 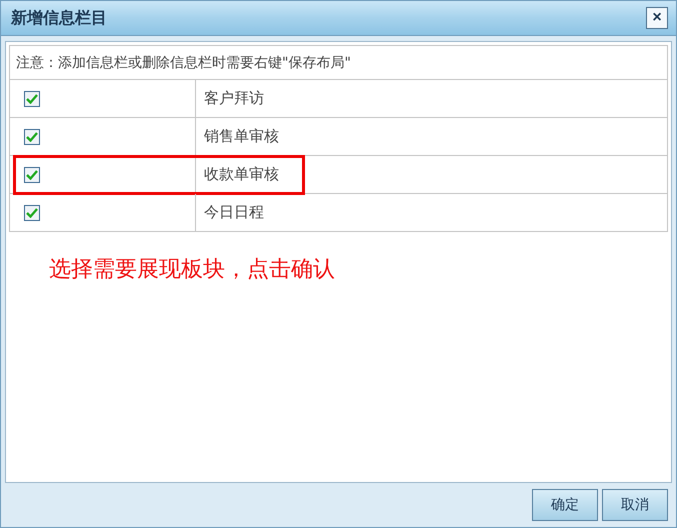 What do you see at coordinates (59, 18) in the screenshot?
I see `window-title: 新增信息栏目` at bounding box center [59, 18].